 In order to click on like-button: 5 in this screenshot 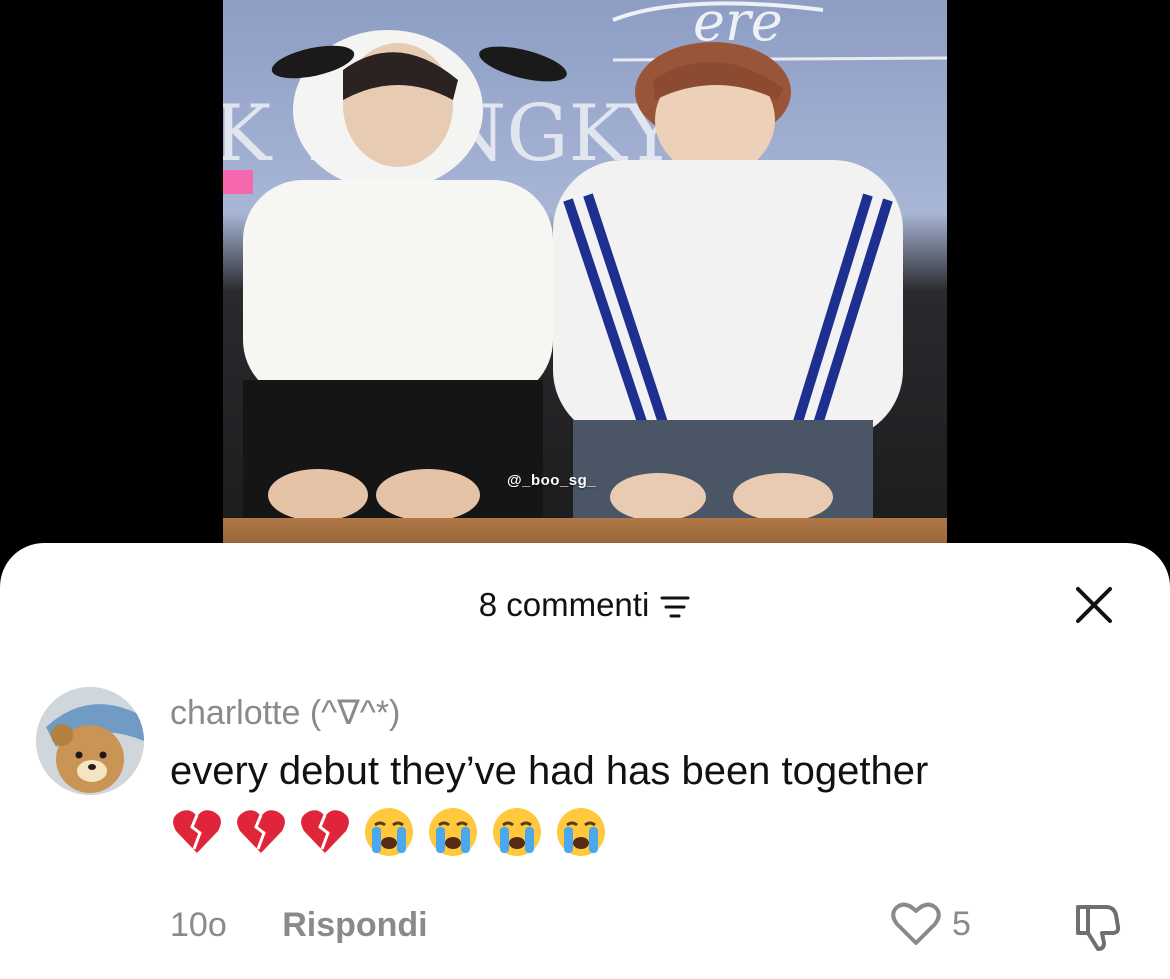, I will do `click(930, 924)`.